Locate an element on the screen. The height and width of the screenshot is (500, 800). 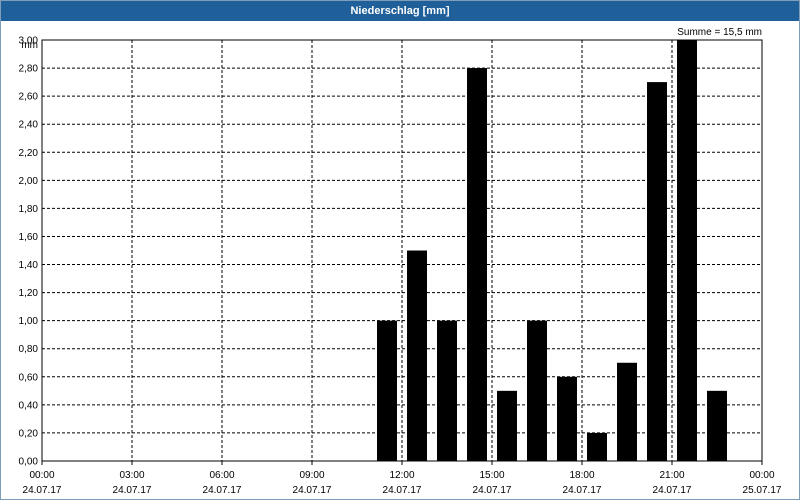
y-tick-label: 0,00 is located at coordinates (29, 462).